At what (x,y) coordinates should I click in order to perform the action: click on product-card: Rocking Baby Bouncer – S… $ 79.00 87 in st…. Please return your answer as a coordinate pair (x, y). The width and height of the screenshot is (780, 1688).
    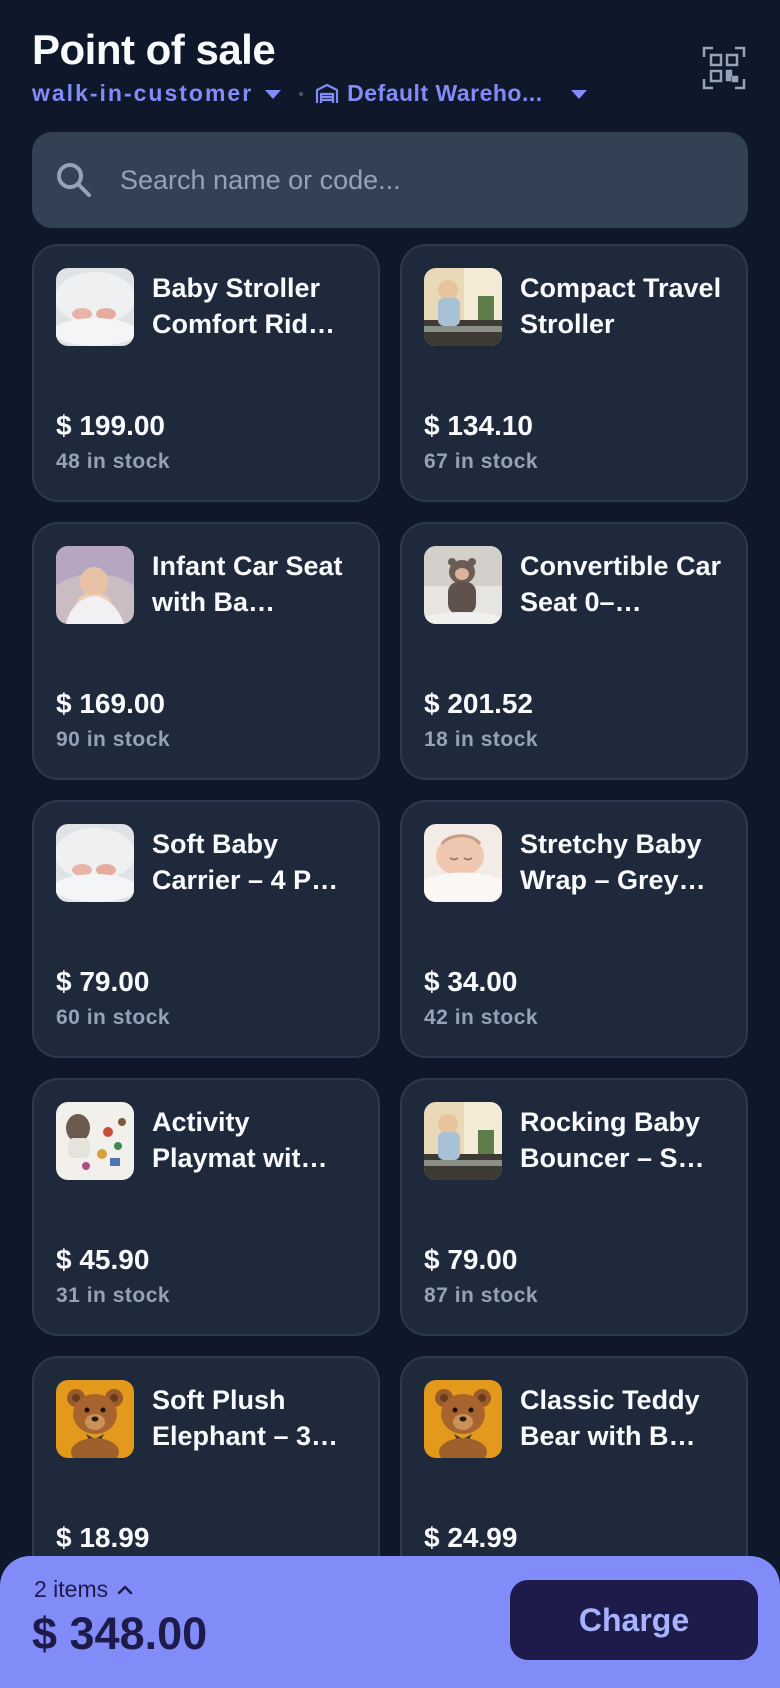
    Looking at the image, I should click on (574, 1207).